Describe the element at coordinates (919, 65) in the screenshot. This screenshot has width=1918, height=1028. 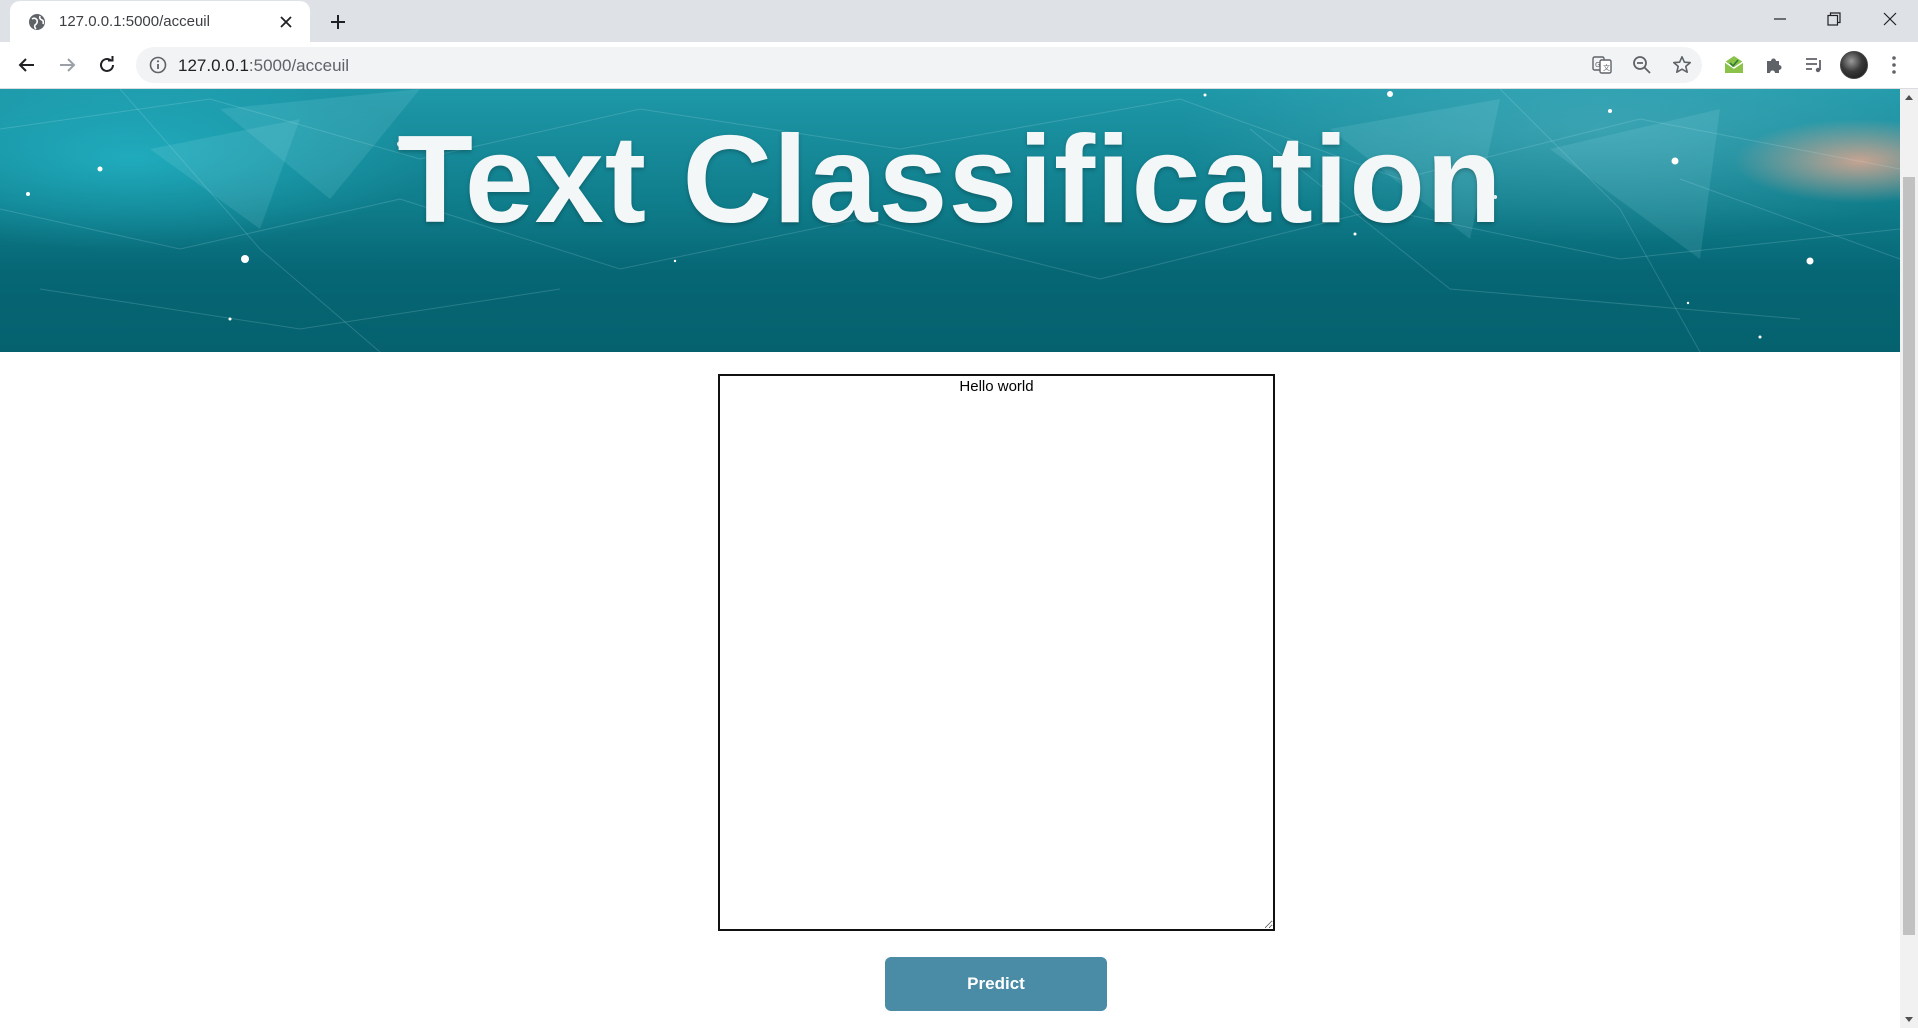
I see `address-bar: 127.0.0.1:5000/acceuil G文` at that location.